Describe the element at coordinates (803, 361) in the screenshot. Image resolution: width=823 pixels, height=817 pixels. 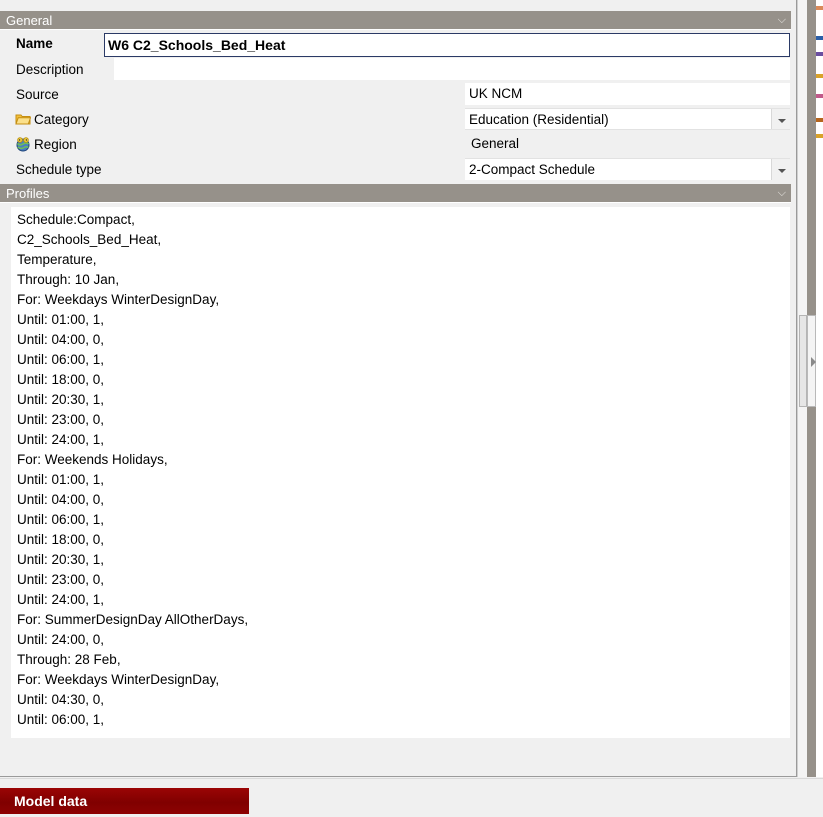
I see `scrollbar-thumb` at that location.